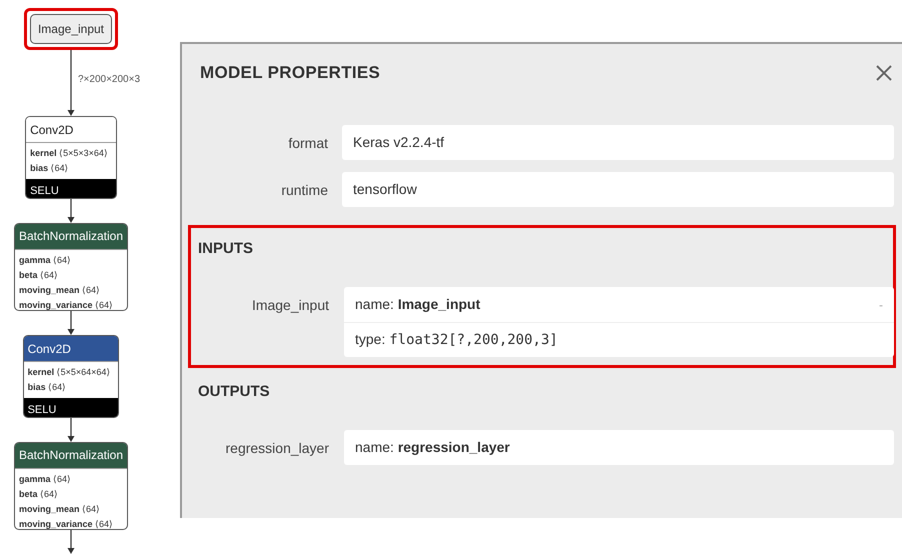  I want to click on layer-node: Conv2D kernel ⟨5×5×64×64⟩ bias ⟨64⟩ SELU, so click(71, 376).